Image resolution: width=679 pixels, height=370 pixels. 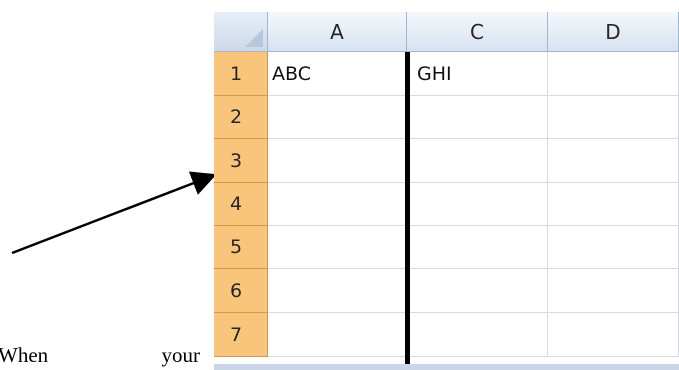 I want to click on cell-d5, so click(x=613, y=247).